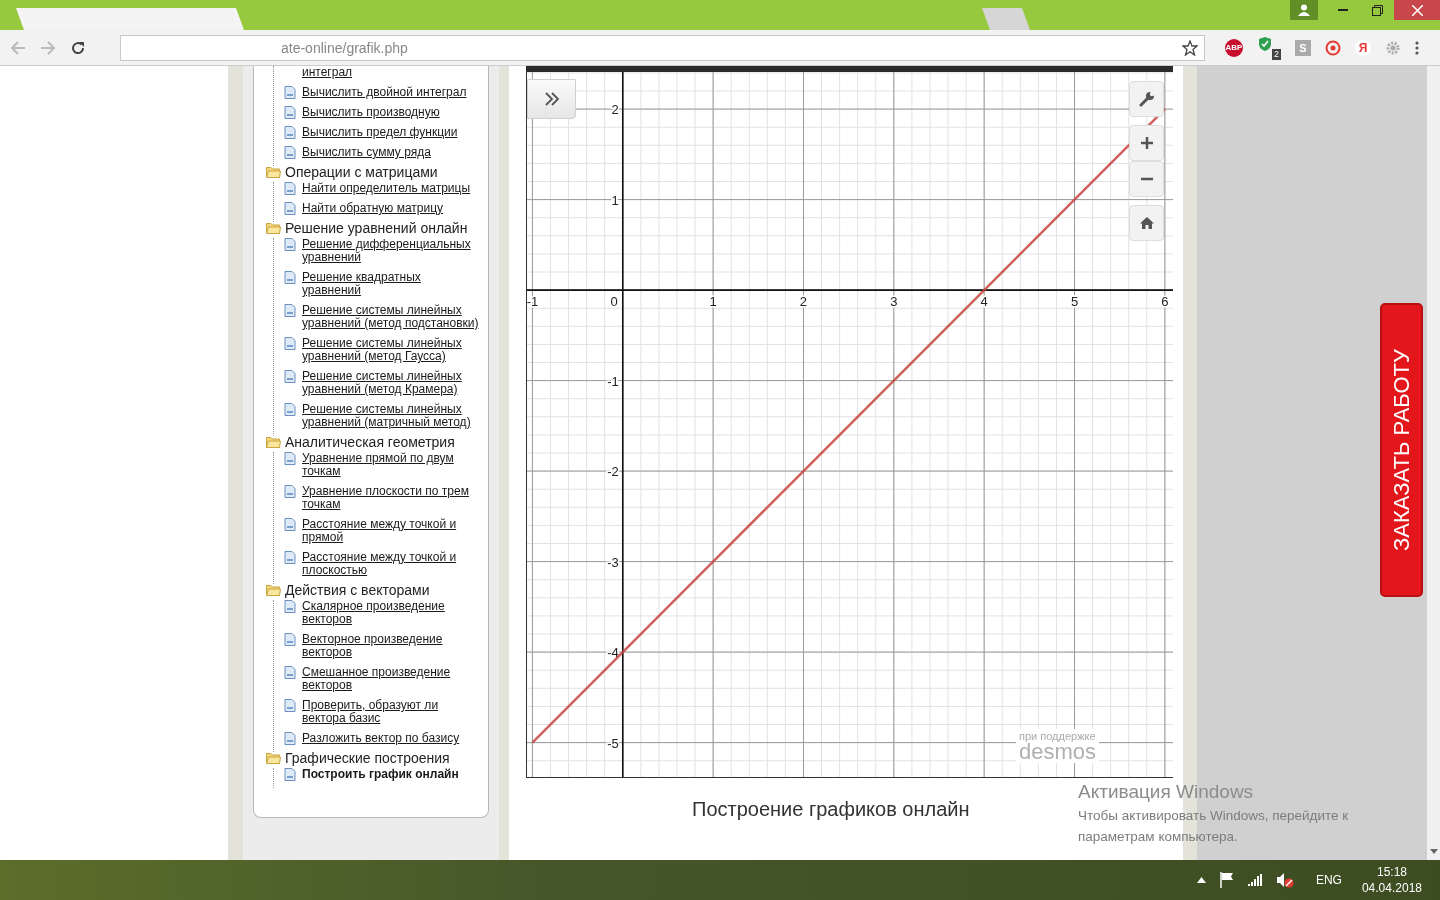 Image resolution: width=1440 pixels, height=900 pixels. I want to click on y-tick-label: -2, so click(613, 472).